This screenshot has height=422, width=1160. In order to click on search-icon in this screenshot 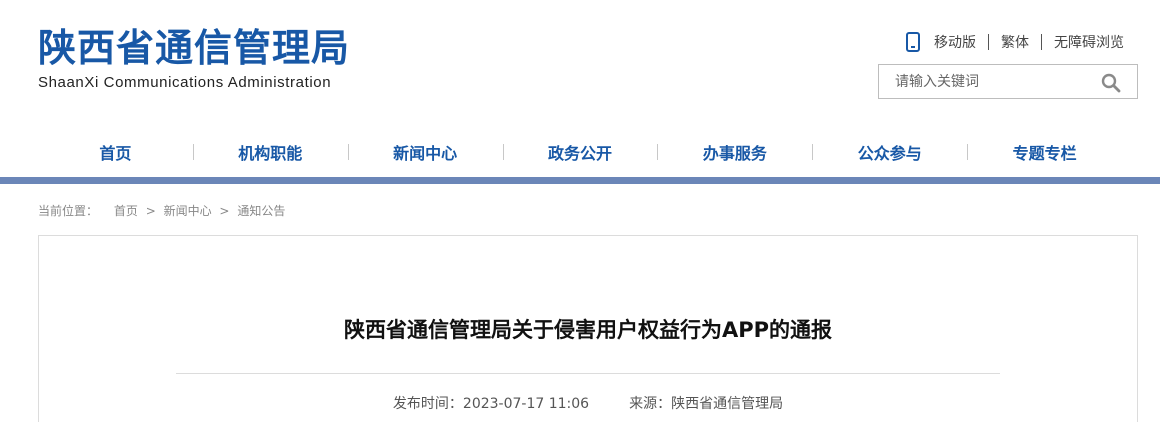, I will do `click(1111, 83)`.